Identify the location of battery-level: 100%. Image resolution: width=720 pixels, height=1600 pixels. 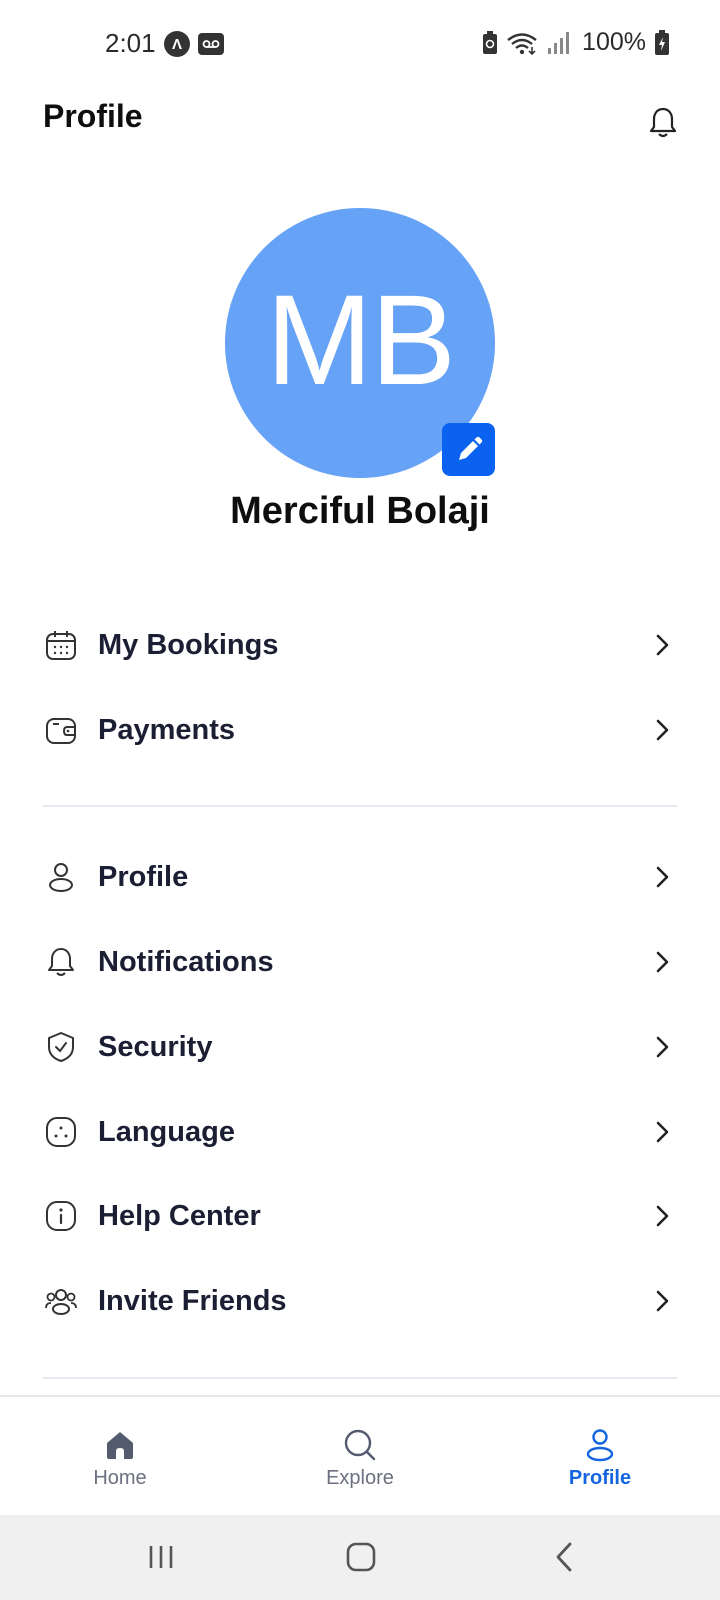
(614, 42).